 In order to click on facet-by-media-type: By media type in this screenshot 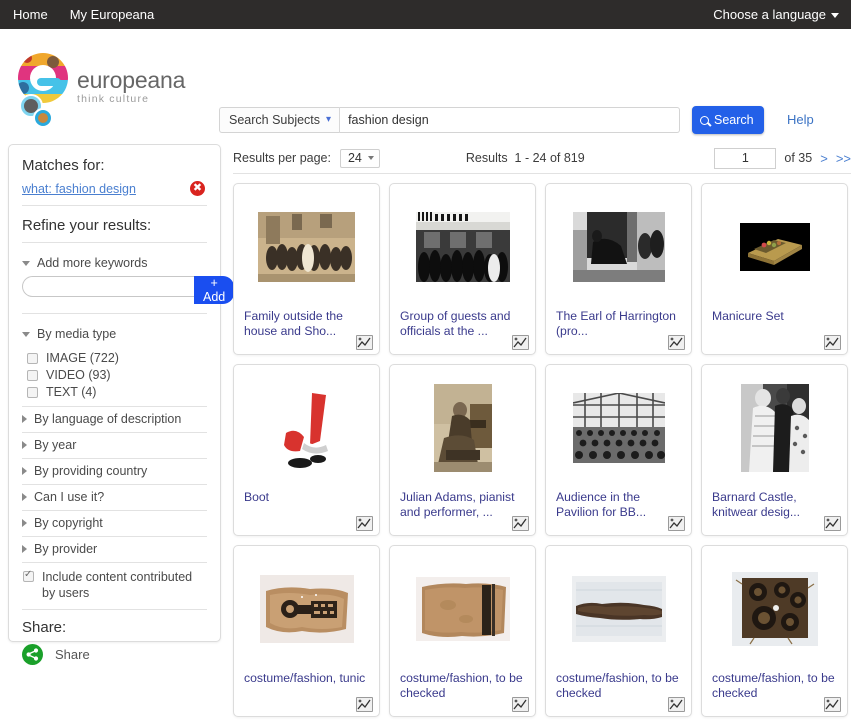, I will do `click(114, 334)`.